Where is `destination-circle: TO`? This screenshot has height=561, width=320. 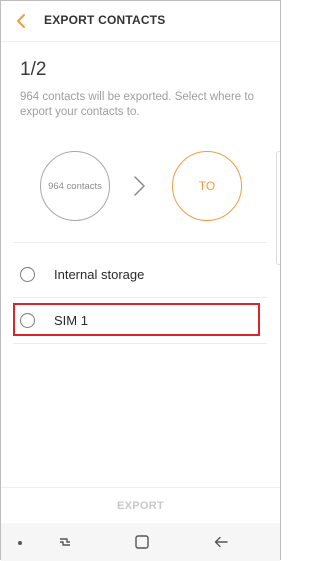 destination-circle: TO is located at coordinates (207, 186).